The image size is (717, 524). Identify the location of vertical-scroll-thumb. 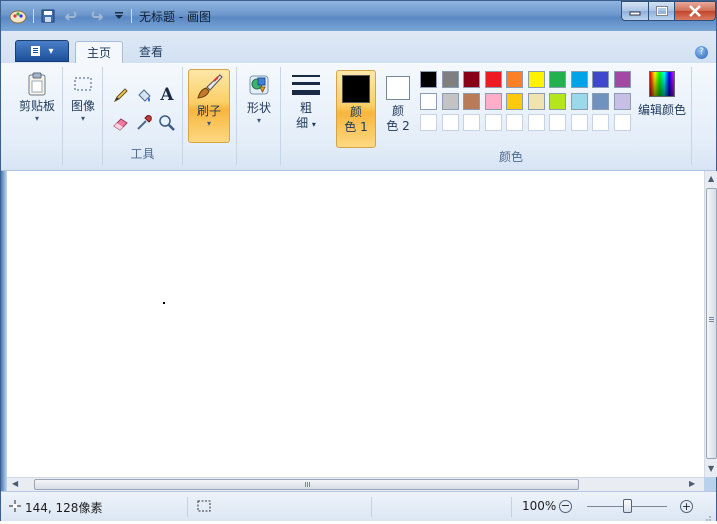
(711, 323).